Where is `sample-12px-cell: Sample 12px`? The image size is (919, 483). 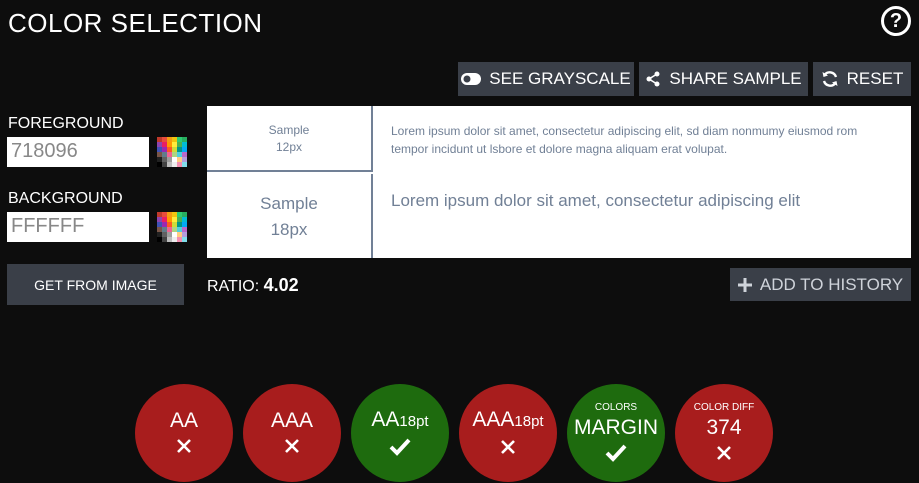 sample-12px-cell: Sample 12px is located at coordinates (290, 139).